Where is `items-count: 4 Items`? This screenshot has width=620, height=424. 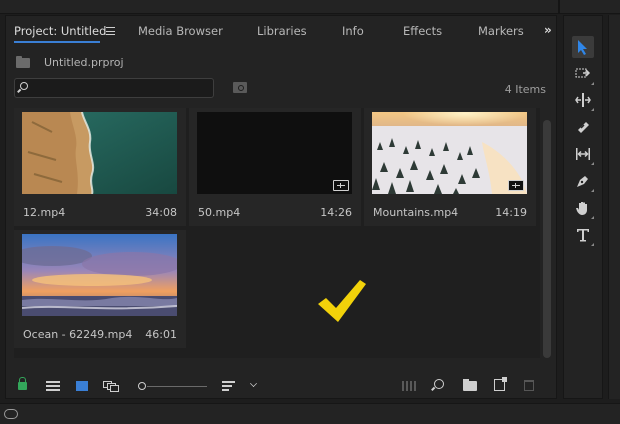
items-count: 4 Items is located at coordinates (525, 89).